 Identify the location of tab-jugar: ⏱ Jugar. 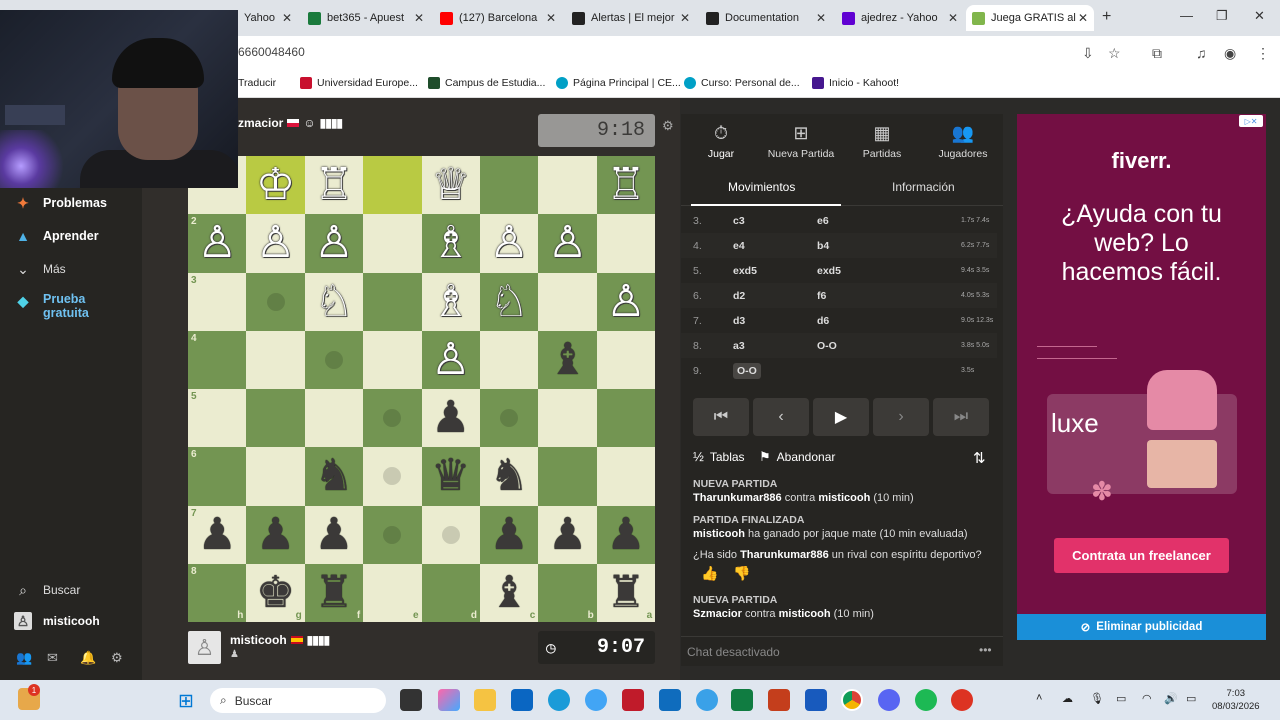
(721, 141).